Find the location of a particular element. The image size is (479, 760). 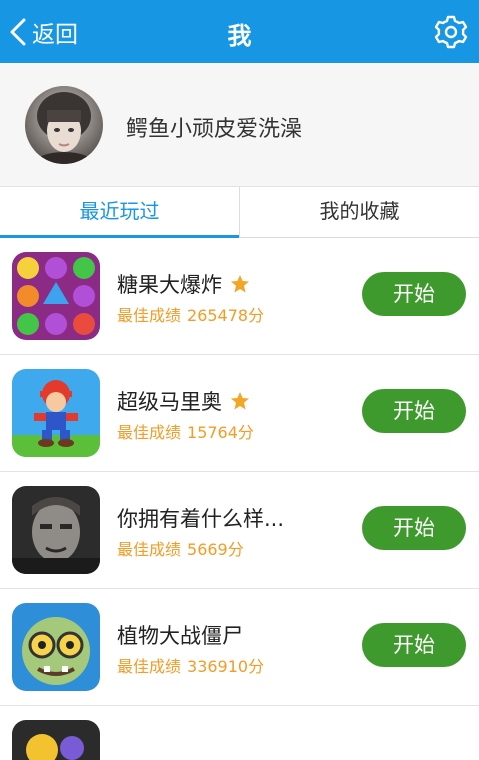

game-name: 超级马里奥 is located at coordinates (169, 402).